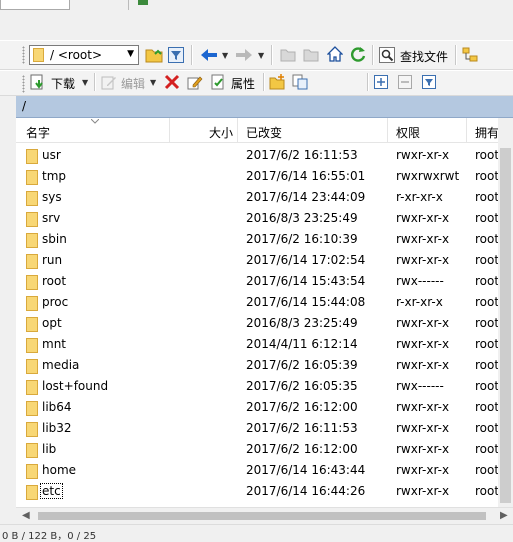 The image size is (513, 542). Describe the element at coordinates (335, 54) in the screenshot. I see `home-icon` at that location.